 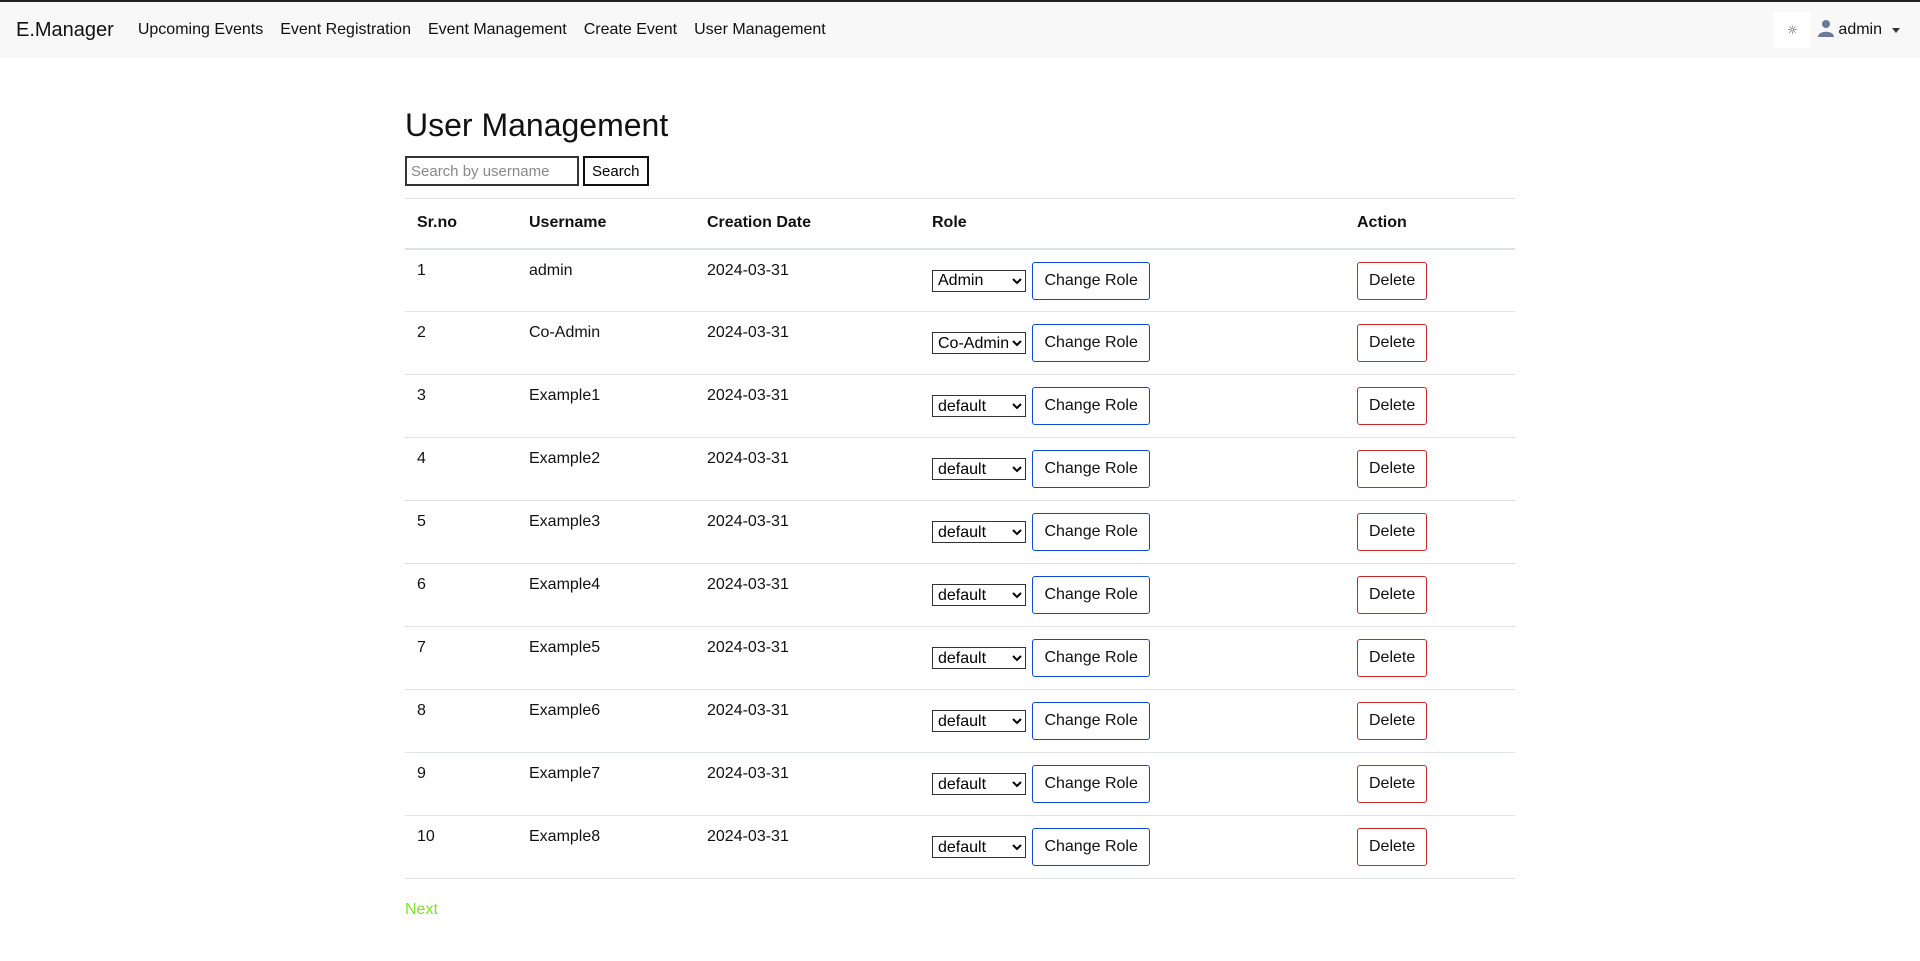 I want to click on cell-username: Example5, so click(x=606, y=658).